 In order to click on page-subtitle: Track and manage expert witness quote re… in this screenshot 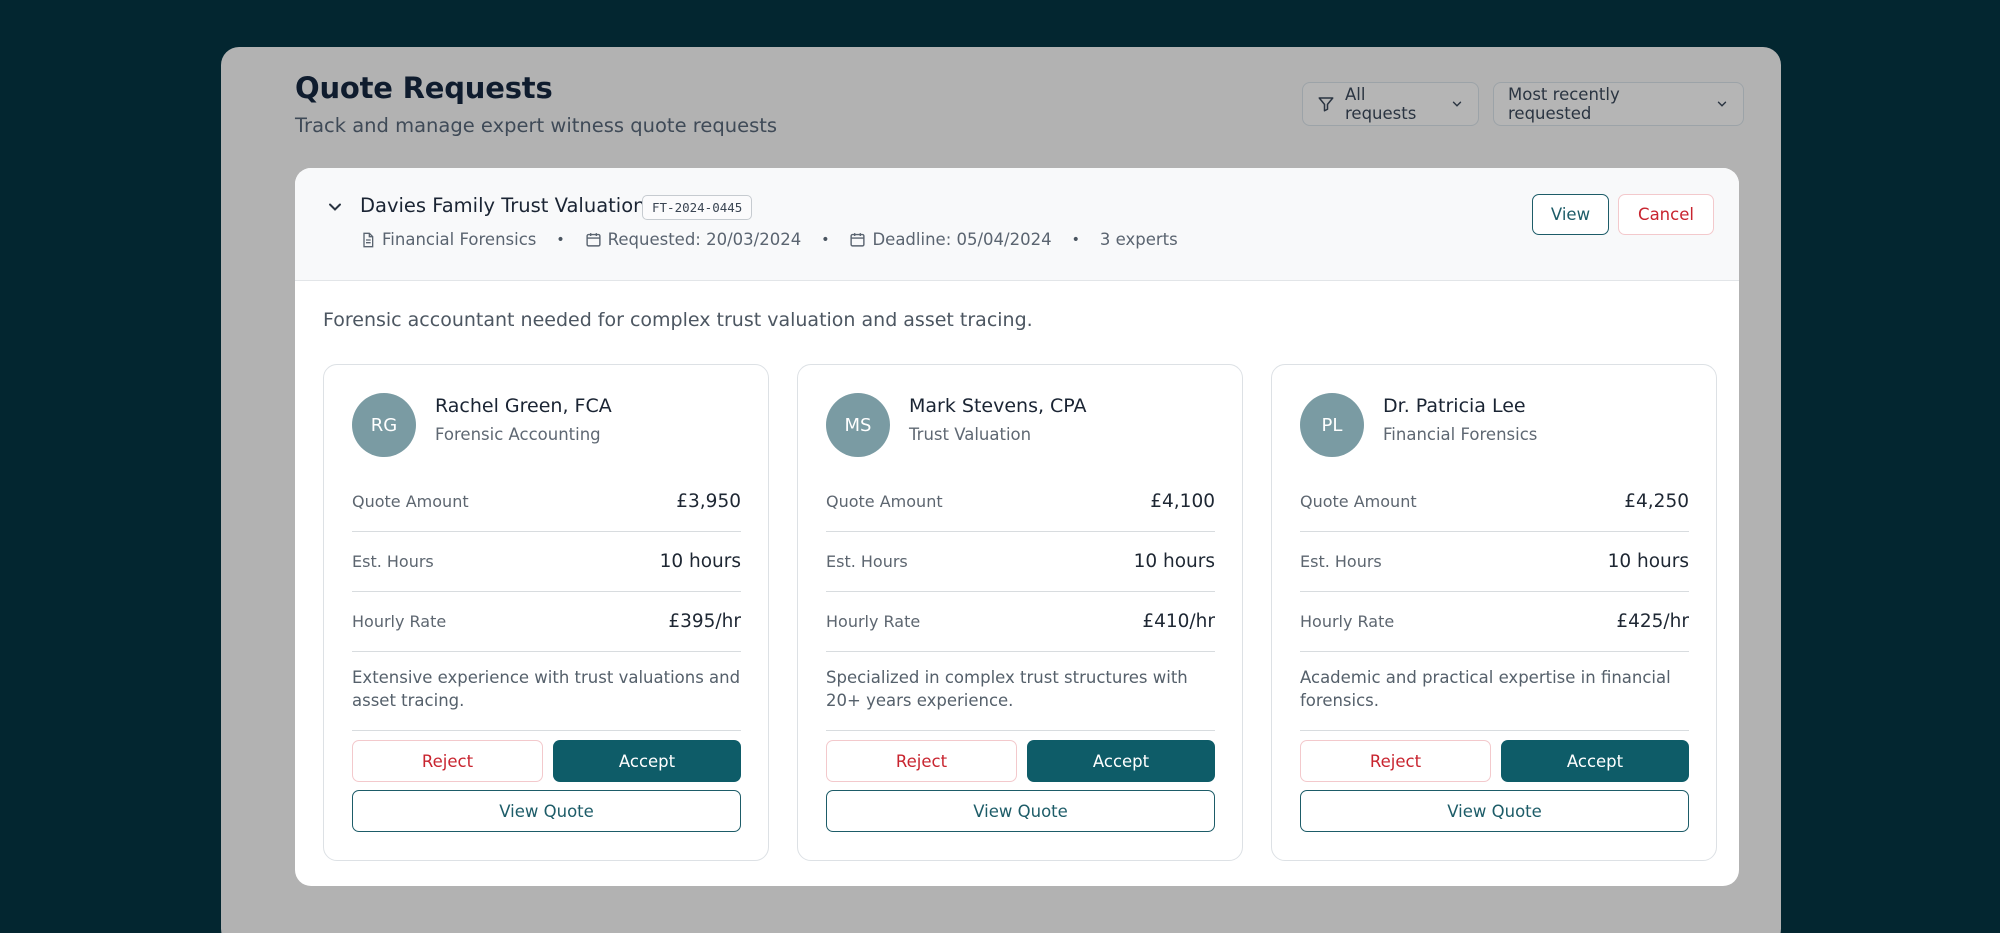, I will do `click(536, 125)`.